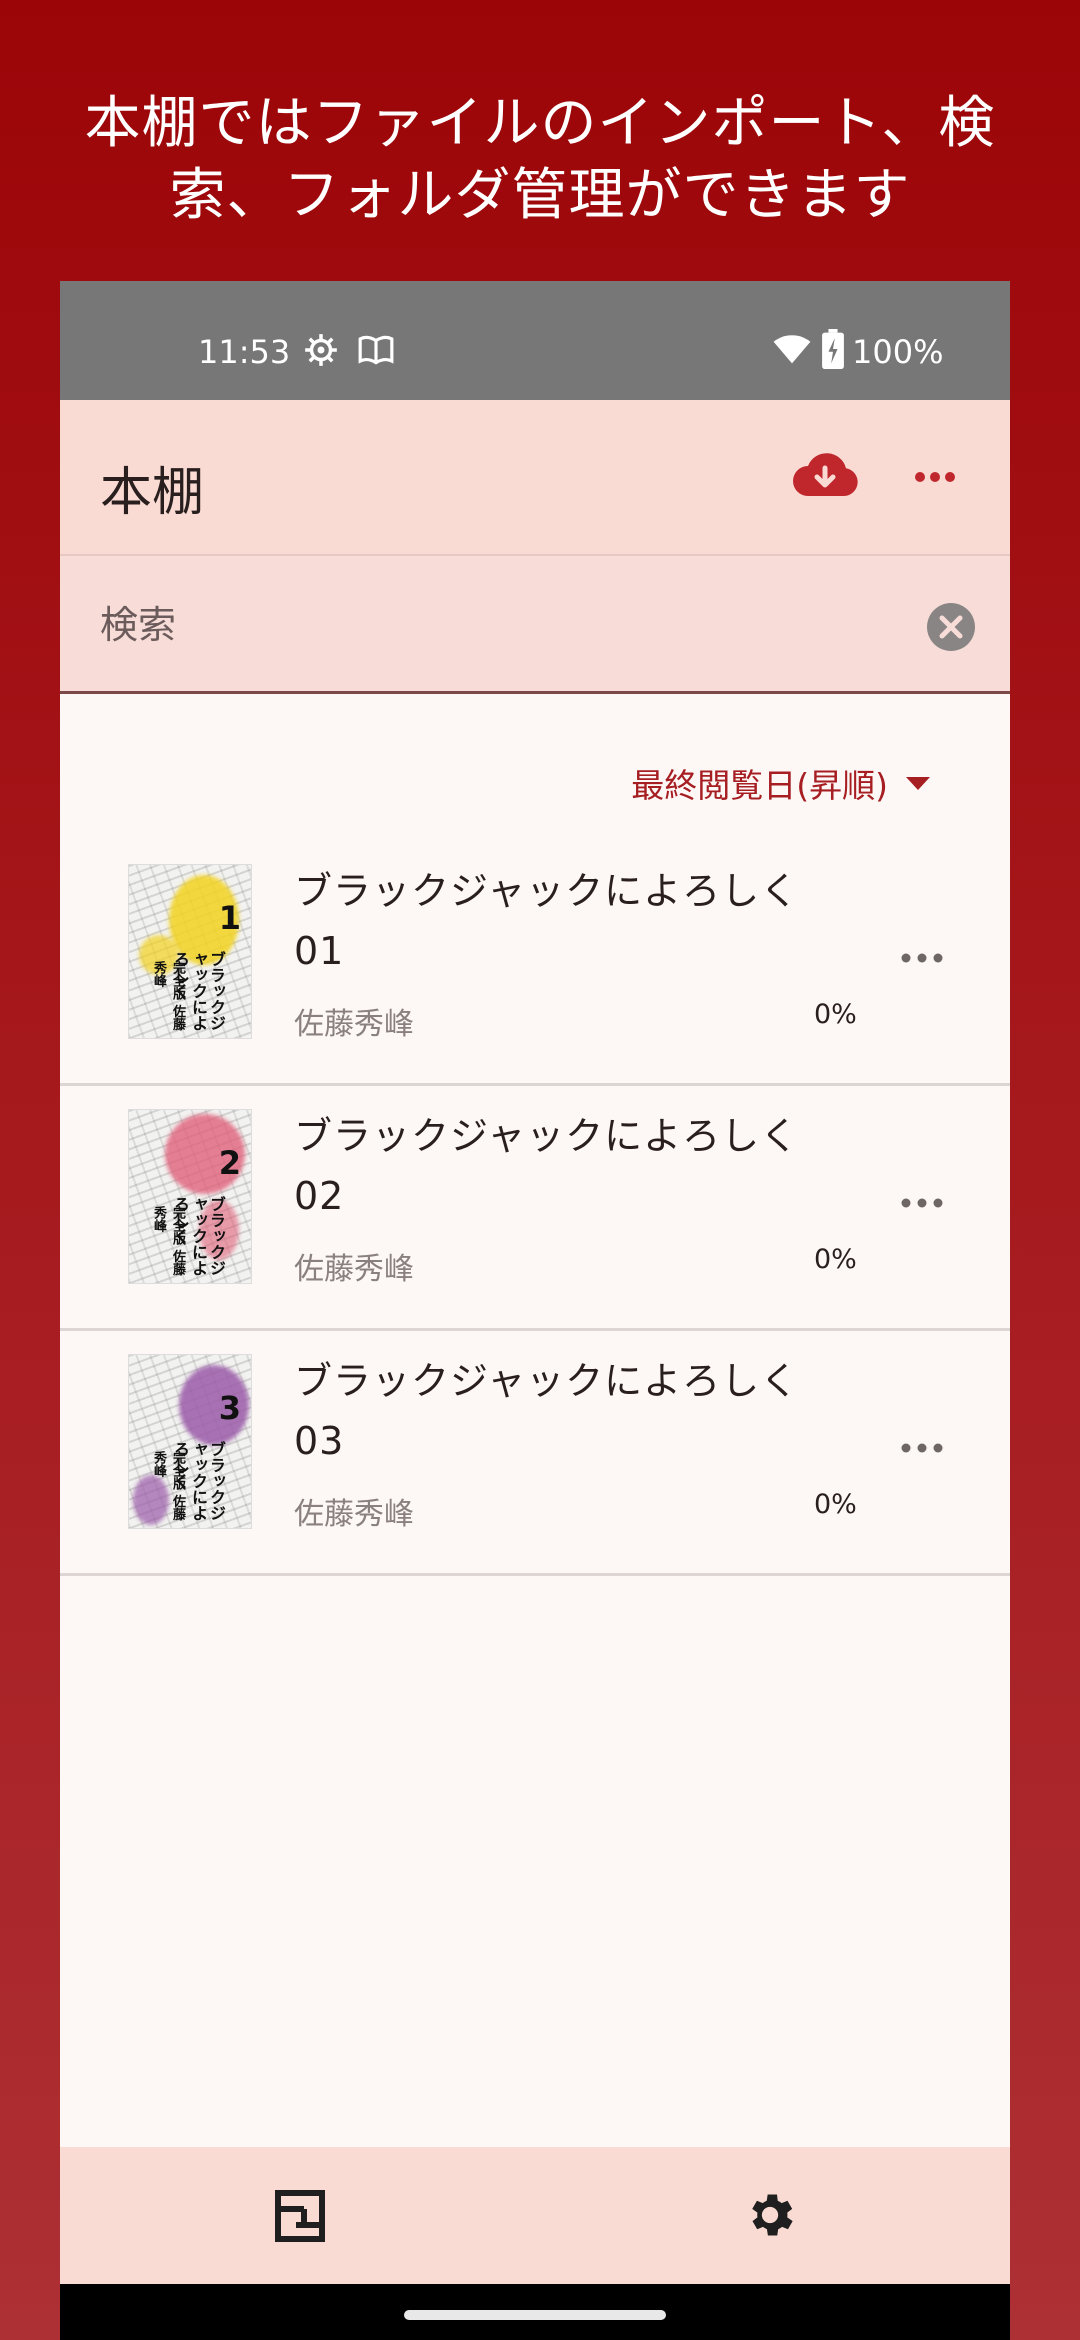  Describe the element at coordinates (152, 493) in the screenshot. I see `page-title: 本棚` at that location.